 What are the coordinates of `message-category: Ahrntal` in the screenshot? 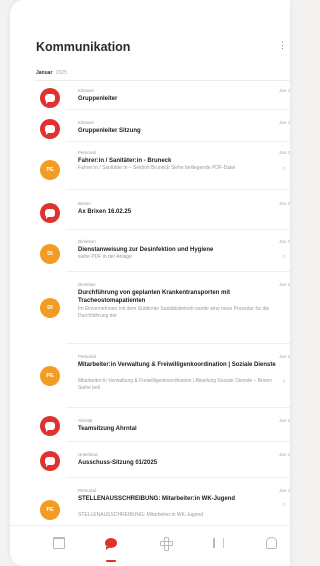 It's located at (85, 420).